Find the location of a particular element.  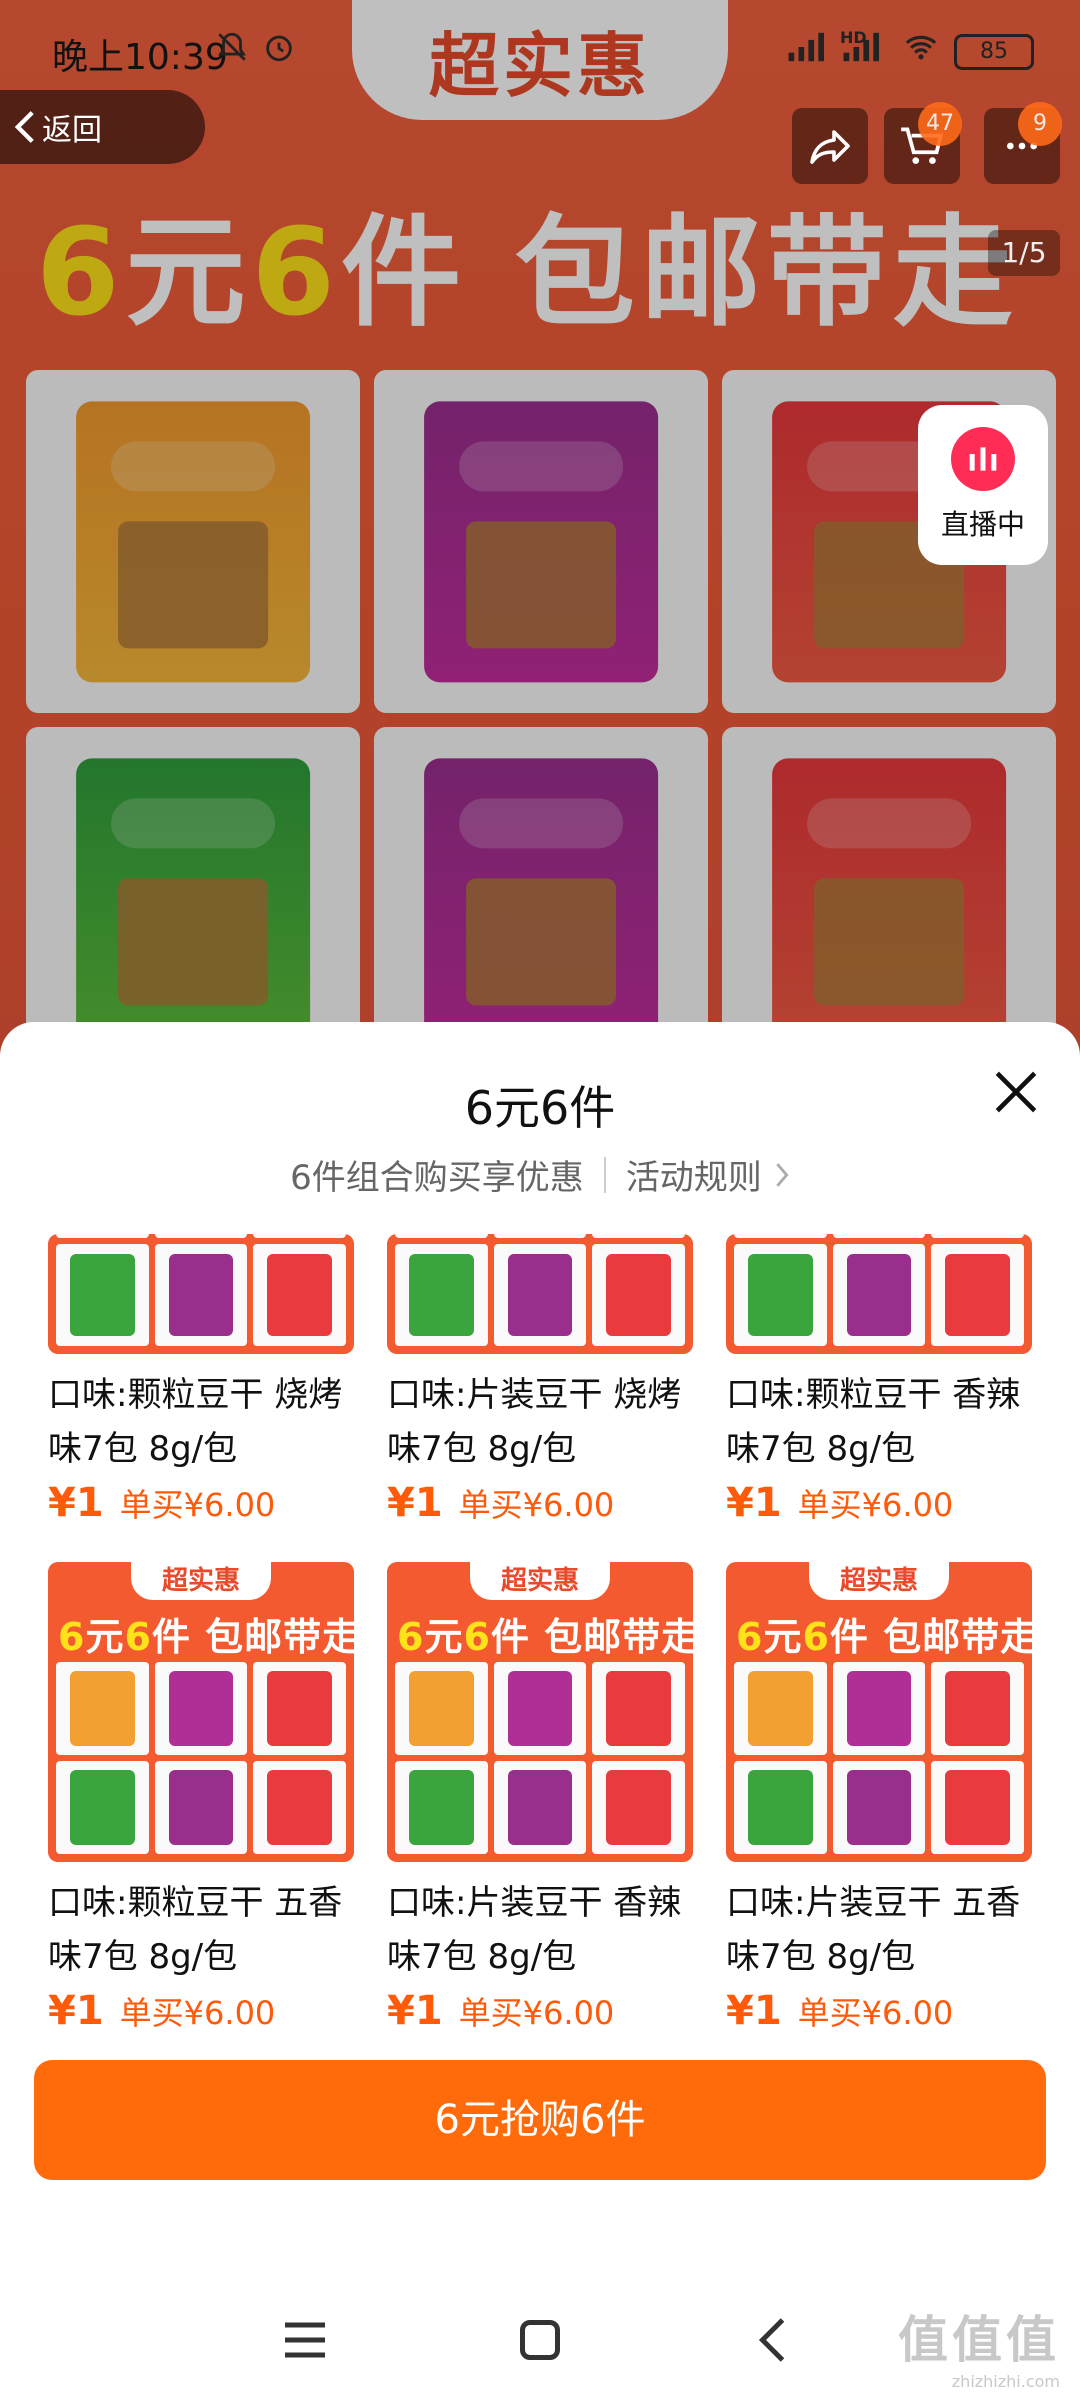

back-label: 返回 is located at coordinates (72, 130).